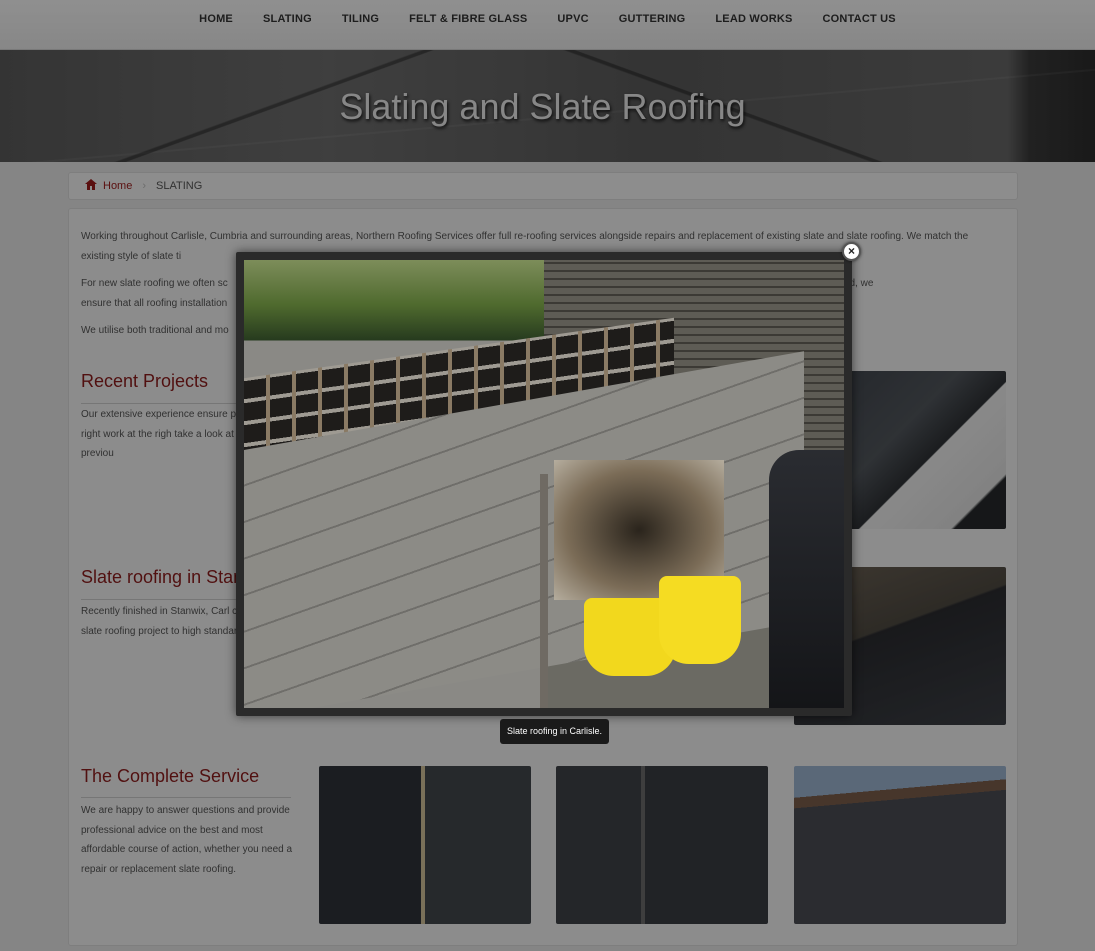 This screenshot has height=951, width=1095. Describe the element at coordinates (555, 731) in the screenshot. I see `lightbox-caption: Slate roofing in Carlisle.` at that location.